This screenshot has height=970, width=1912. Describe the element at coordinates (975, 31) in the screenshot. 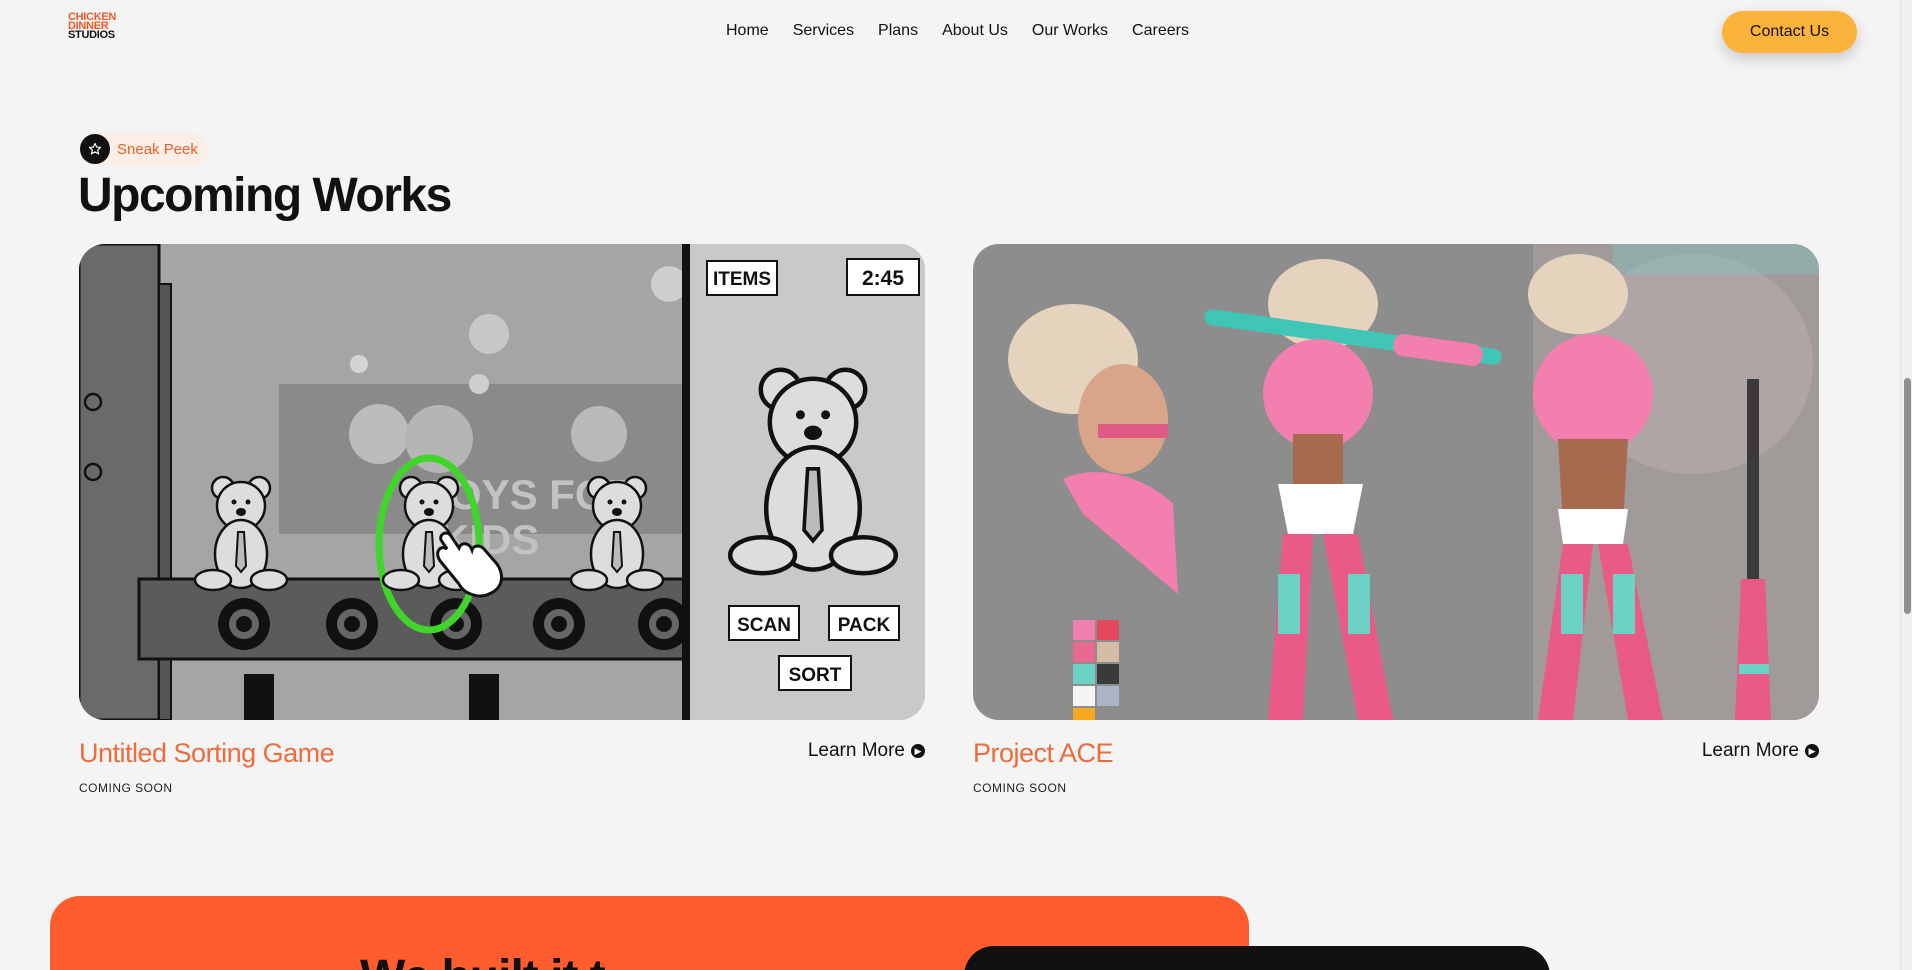

I see `nav-about-us: About Us` at that location.